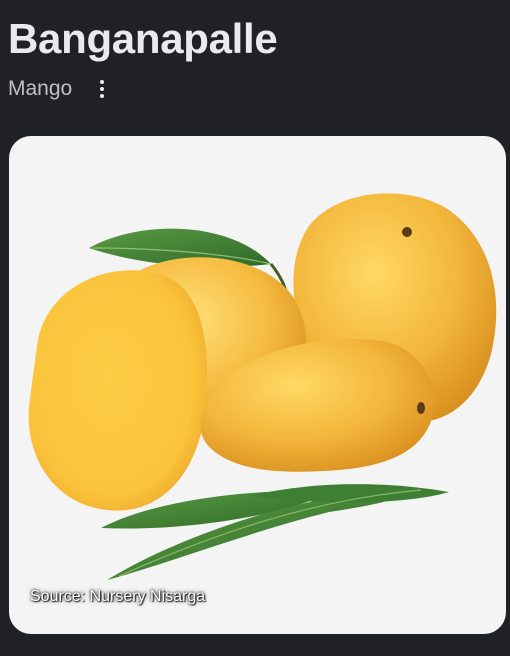 This screenshot has width=510, height=656. What do you see at coordinates (143, 38) in the screenshot?
I see `page-title: Banganapalle` at bounding box center [143, 38].